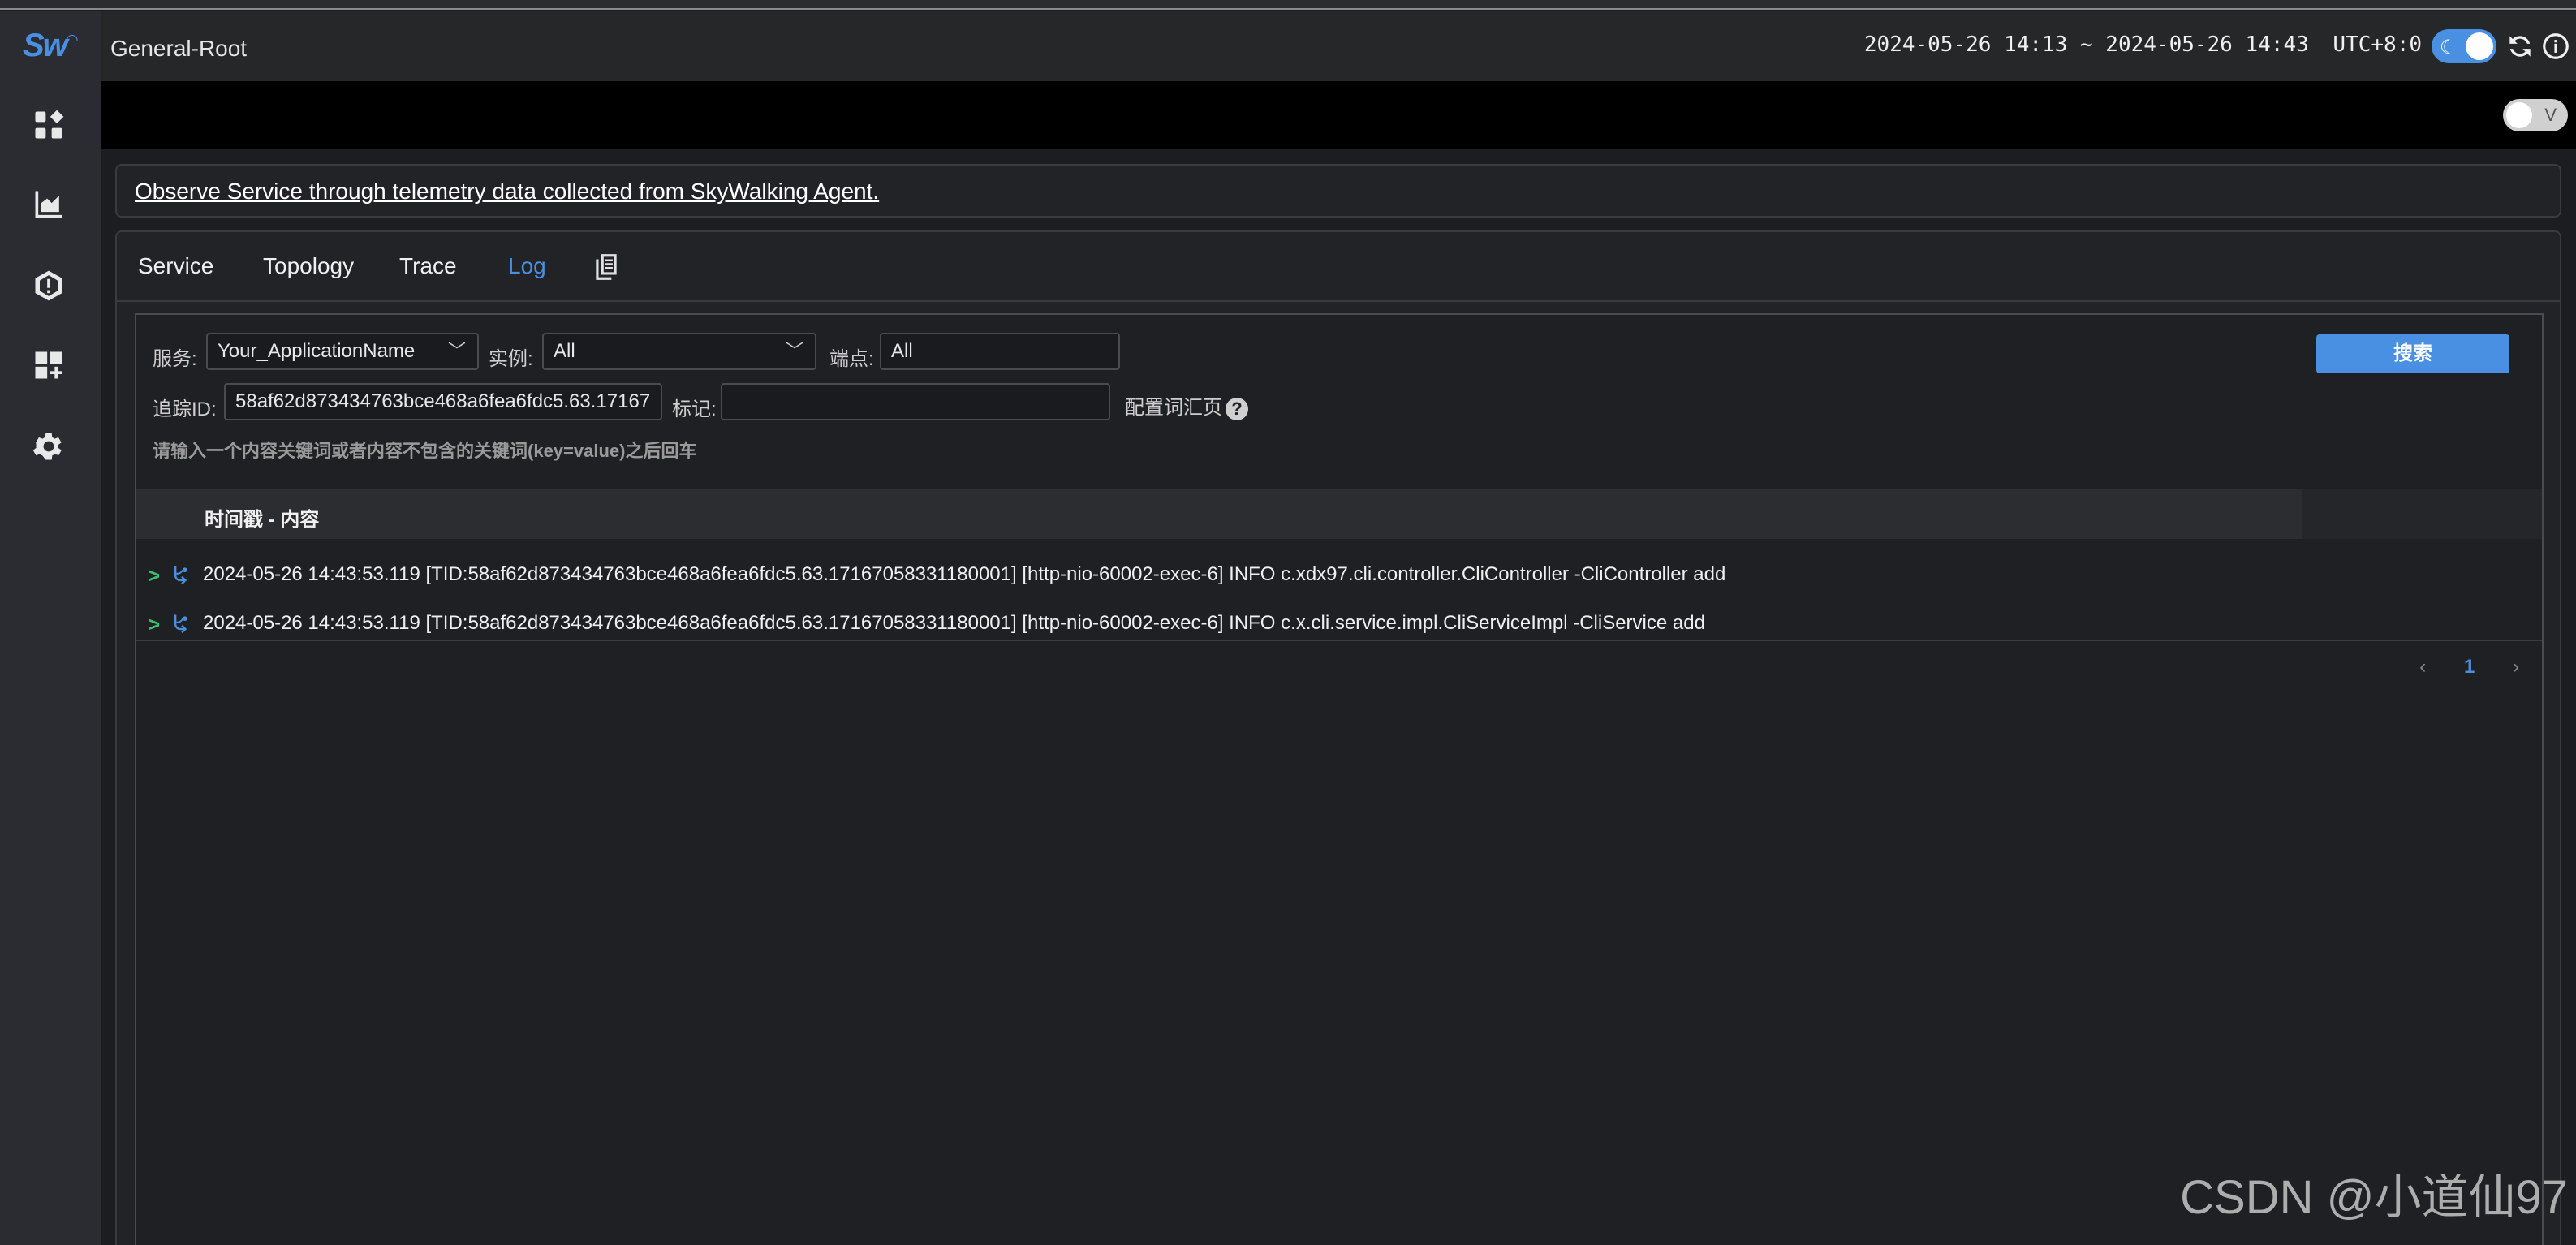  Describe the element at coordinates (527, 266) in the screenshot. I see `tab-log: Log` at that location.